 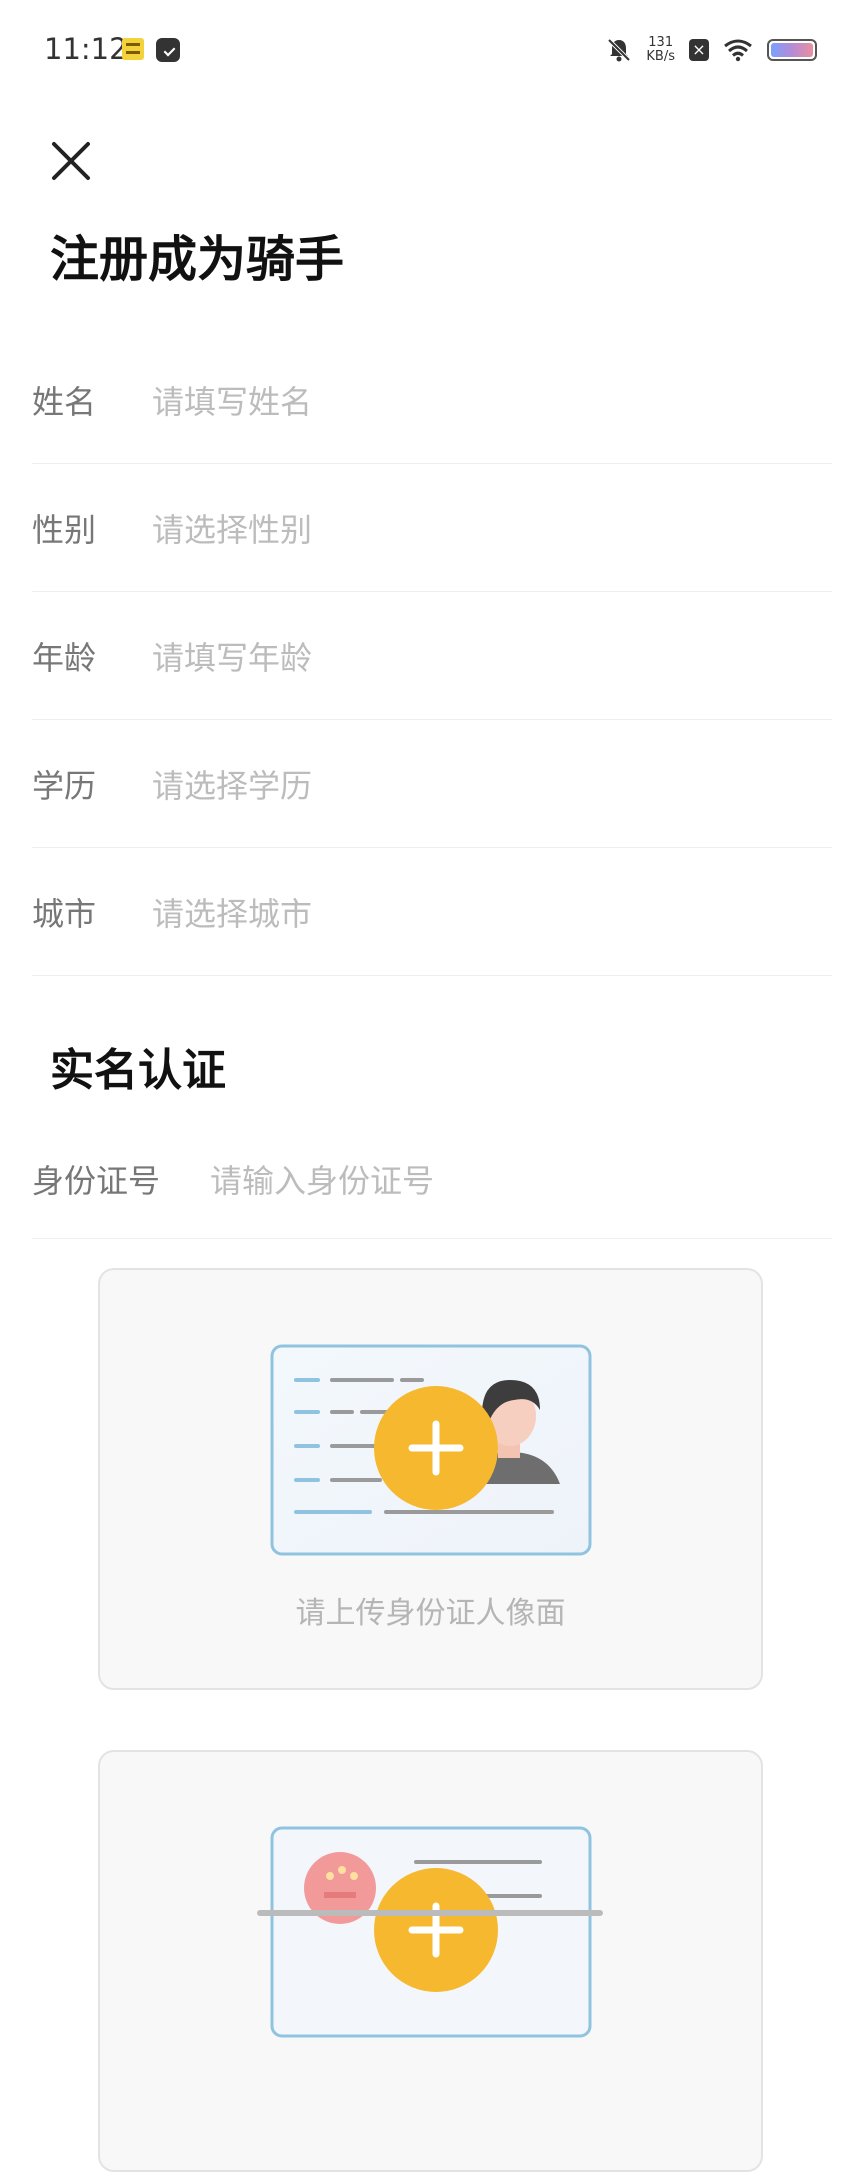 I want to click on status-bar: 11:12 131 KB/s ×, so click(x=430, y=50).